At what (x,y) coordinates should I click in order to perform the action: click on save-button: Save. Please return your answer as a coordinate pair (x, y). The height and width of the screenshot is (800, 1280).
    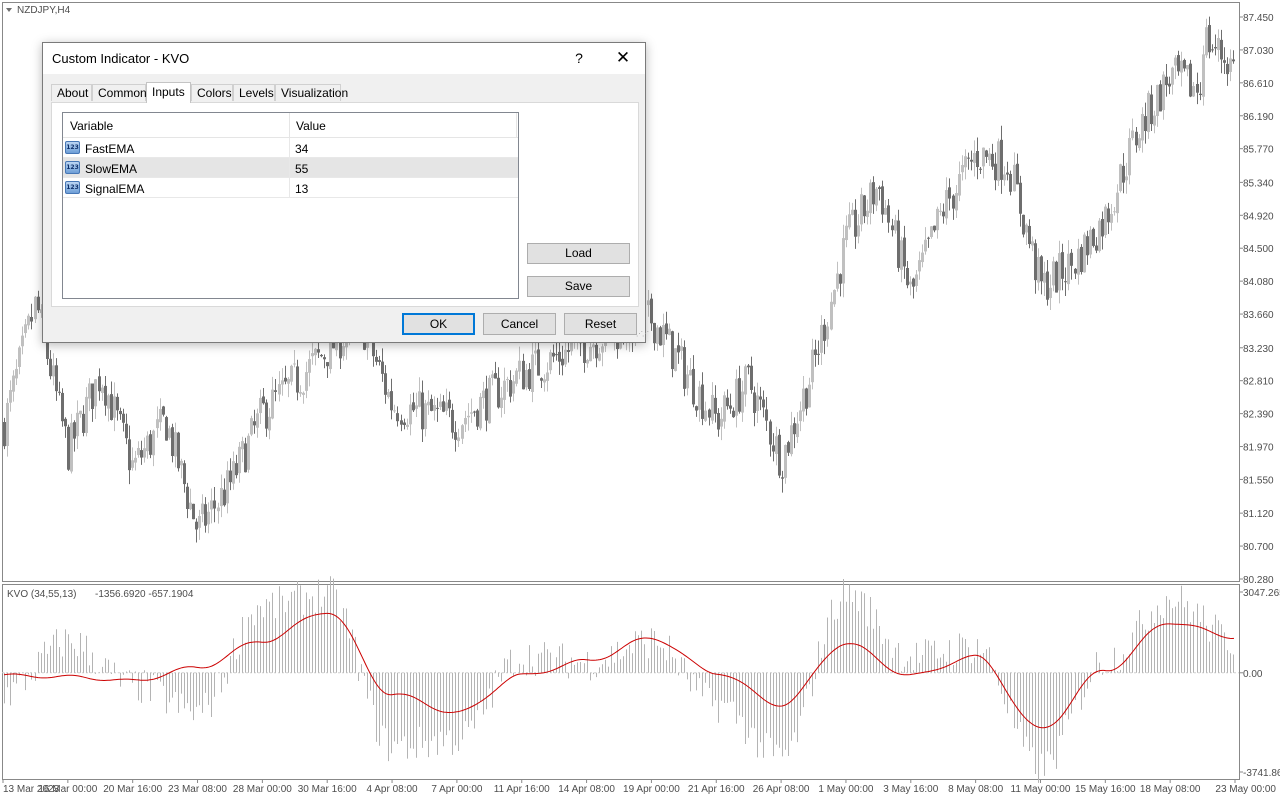
    Looking at the image, I should click on (578, 286).